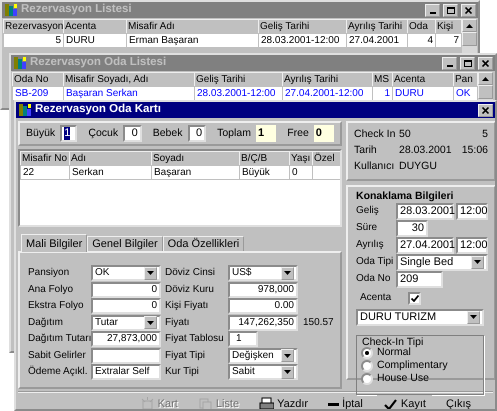  I want to click on section-title: Konaklama Bilgileri, so click(405, 196).